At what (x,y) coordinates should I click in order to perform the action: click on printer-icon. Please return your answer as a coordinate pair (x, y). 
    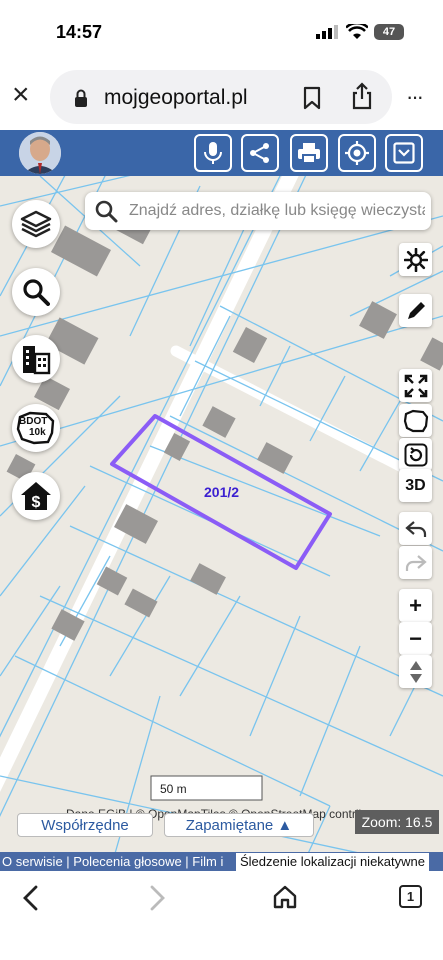
    Looking at the image, I should click on (309, 153).